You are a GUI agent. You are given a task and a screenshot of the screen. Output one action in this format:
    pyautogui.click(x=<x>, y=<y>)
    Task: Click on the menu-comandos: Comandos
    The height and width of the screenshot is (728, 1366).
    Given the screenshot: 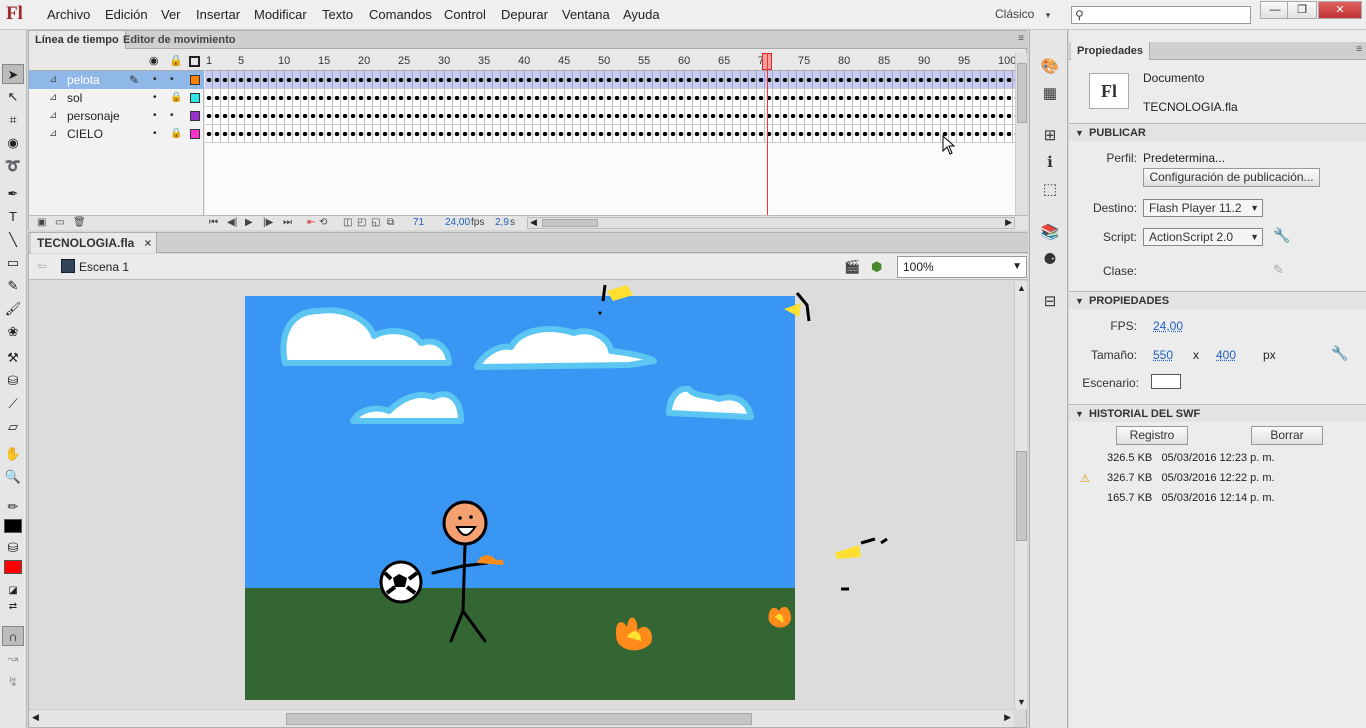 What is the action you would take?
    pyautogui.click(x=400, y=14)
    